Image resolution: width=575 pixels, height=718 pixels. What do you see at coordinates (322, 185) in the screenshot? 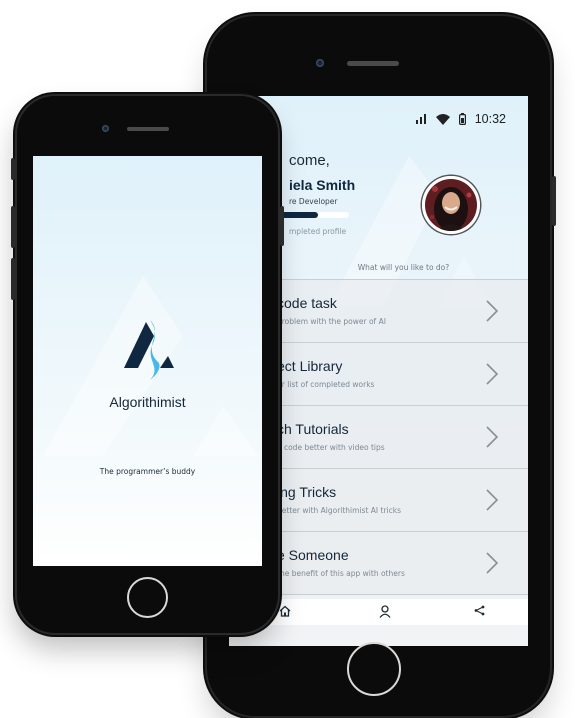
I see `user-name: iela Smith` at bounding box center [322, 185].